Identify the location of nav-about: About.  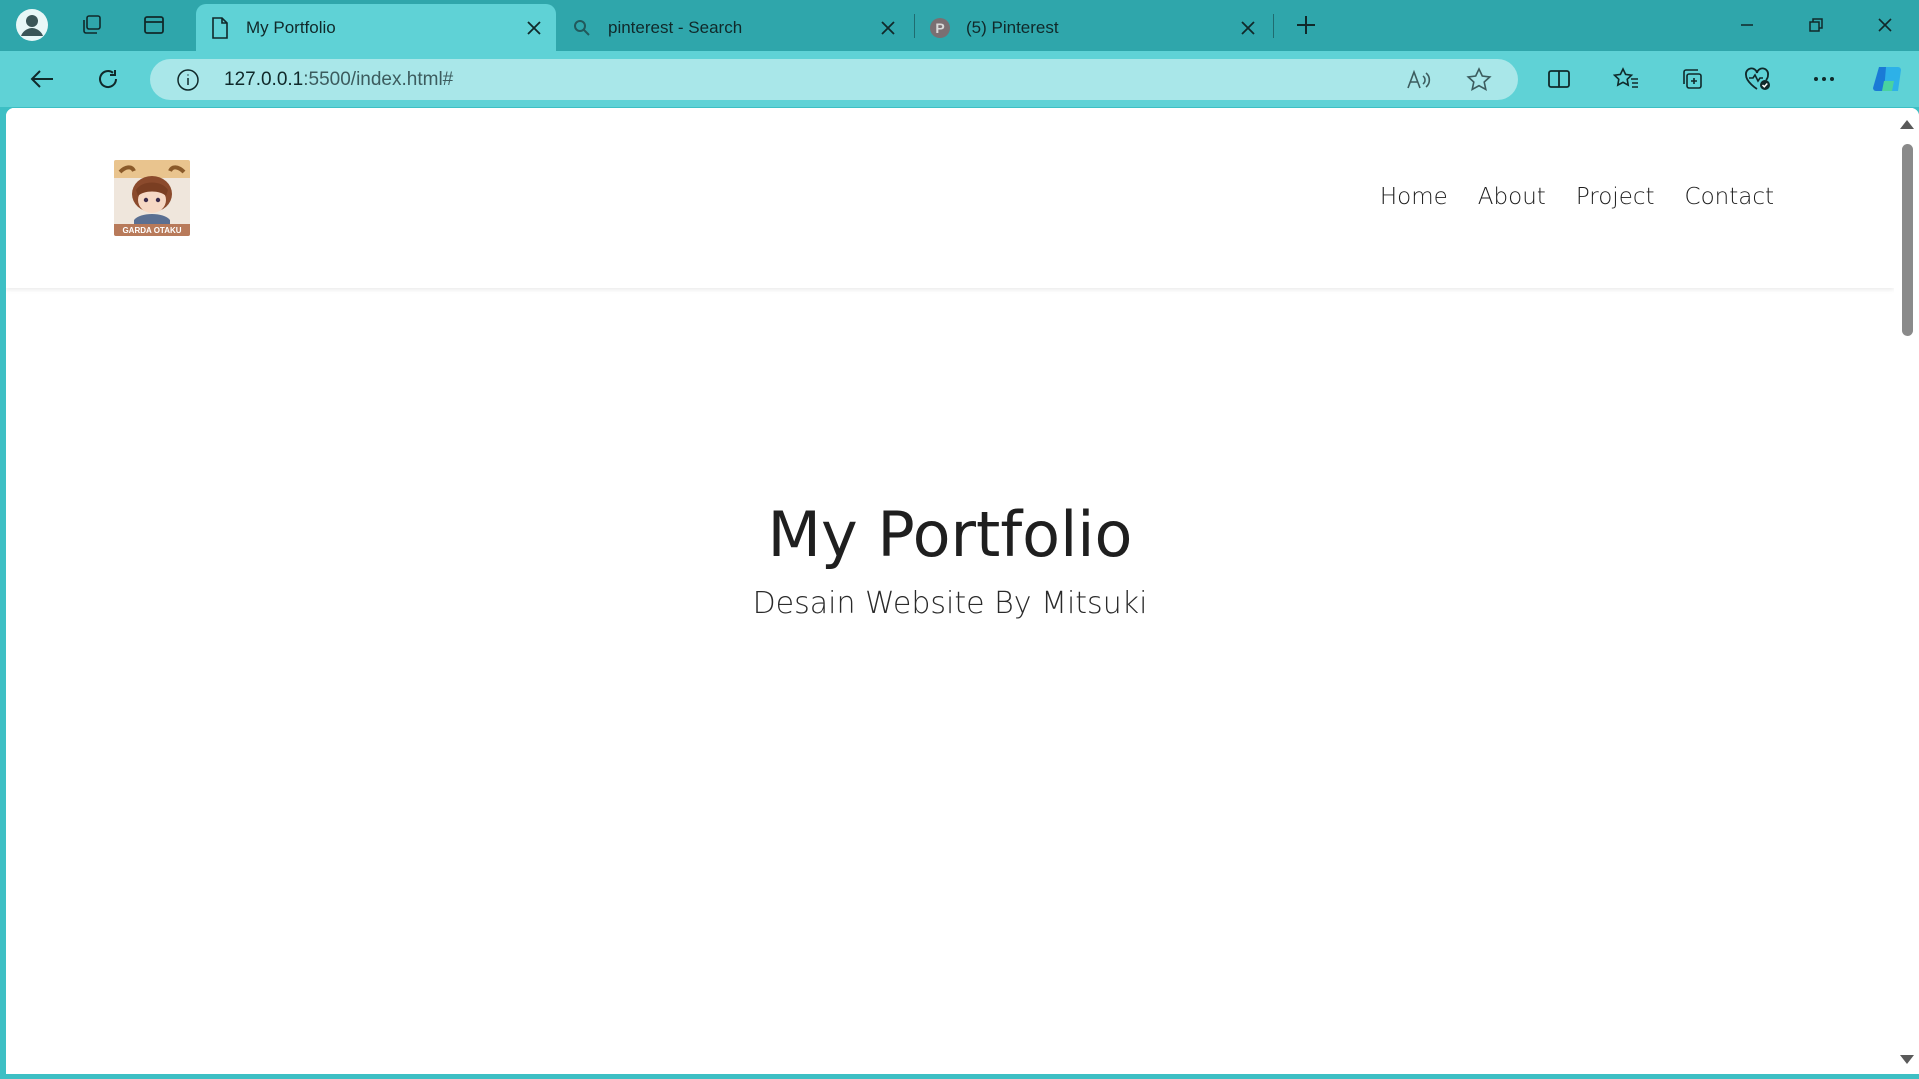
(1512, 197).